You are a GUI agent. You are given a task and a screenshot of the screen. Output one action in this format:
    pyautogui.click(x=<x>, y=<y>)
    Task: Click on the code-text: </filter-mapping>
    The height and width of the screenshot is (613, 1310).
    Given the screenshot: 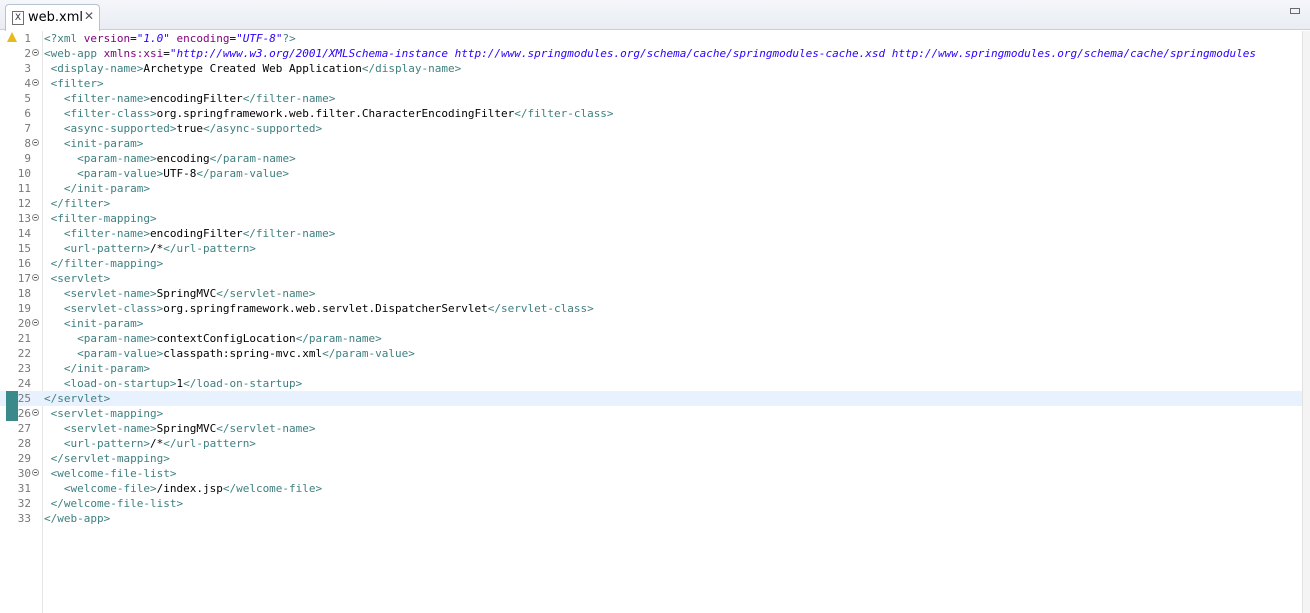 What is the action you would take?
    pyautogui.click(x=104, y=263)
    